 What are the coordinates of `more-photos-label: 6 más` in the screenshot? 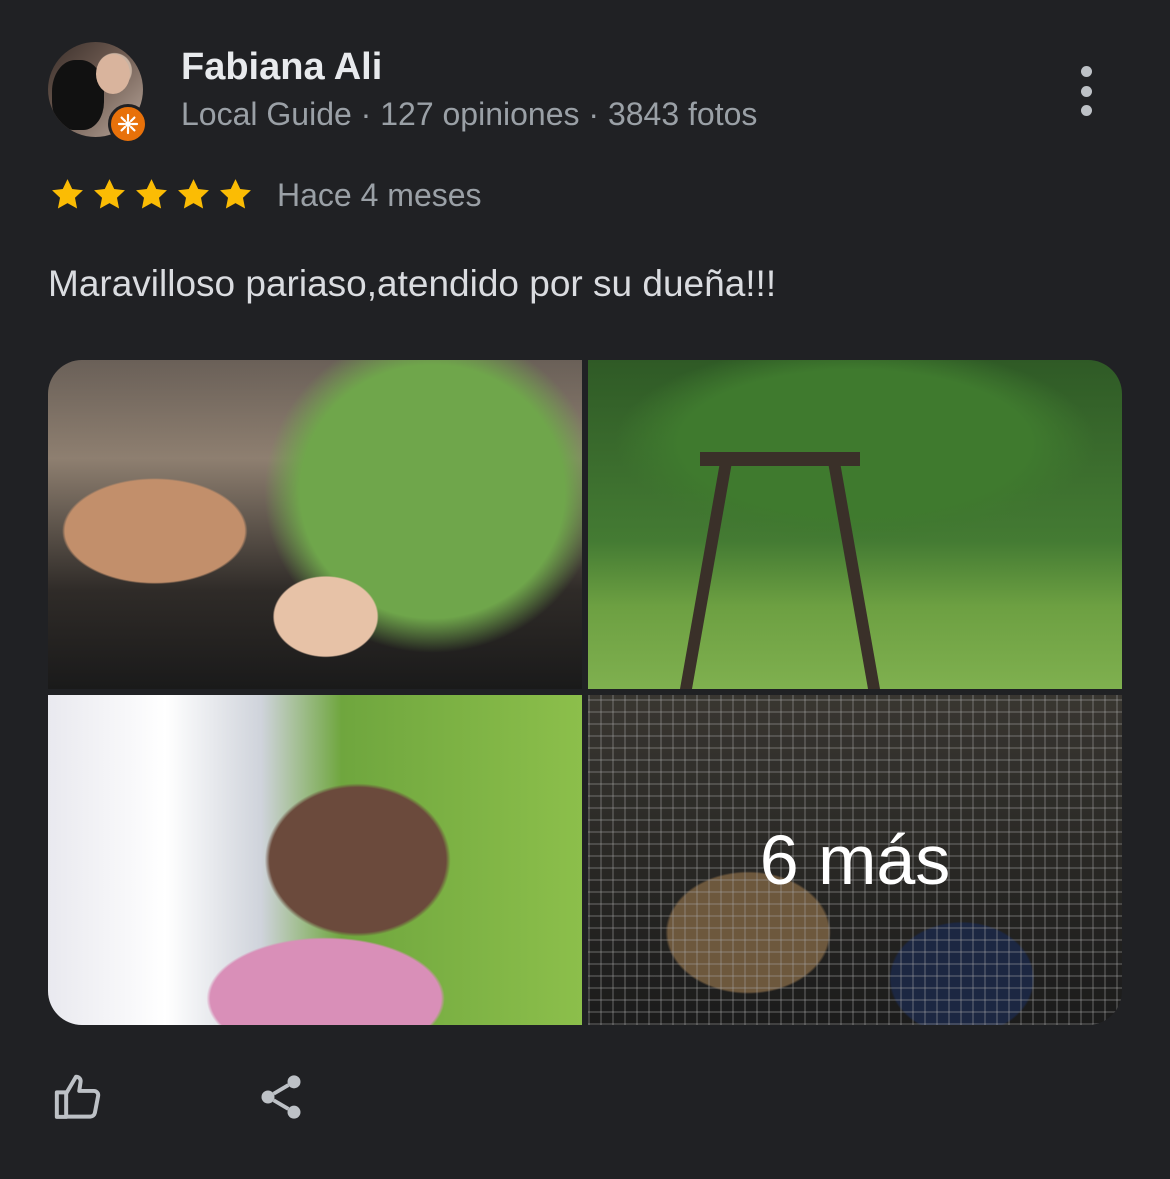 It's located at (855, 860).